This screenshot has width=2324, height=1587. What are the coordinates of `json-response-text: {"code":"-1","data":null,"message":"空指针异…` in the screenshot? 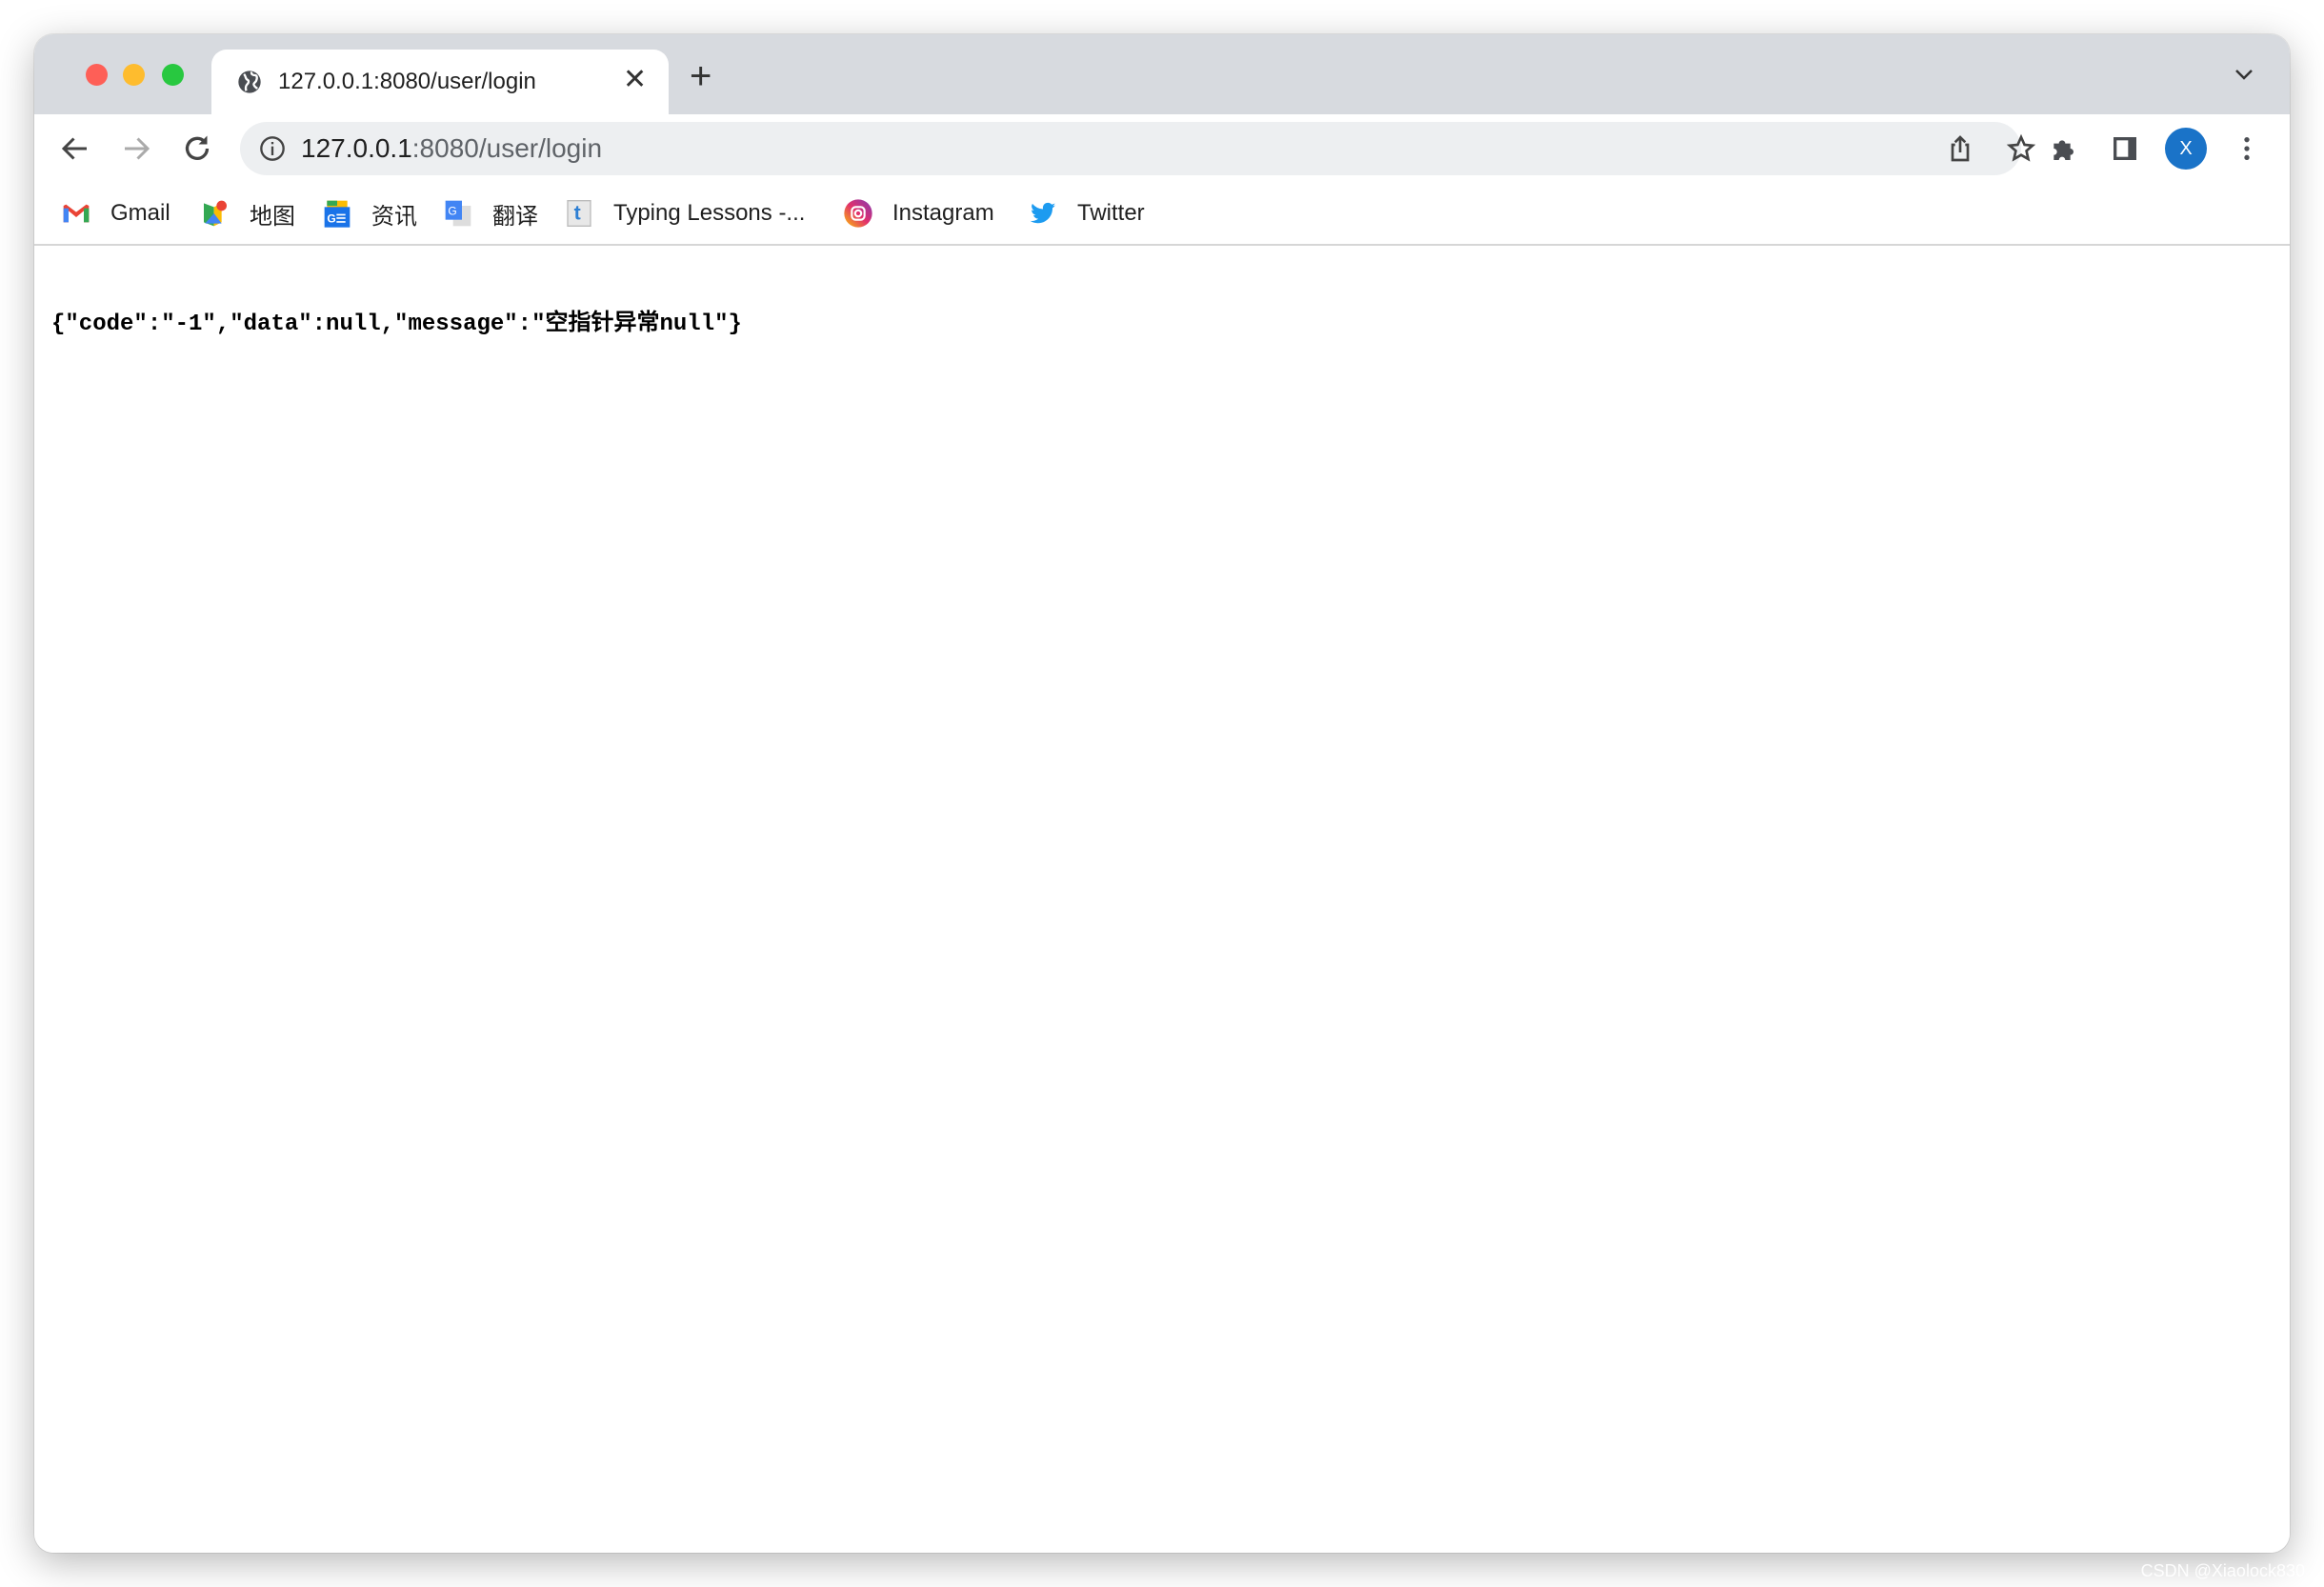 It's located at (396, 324).